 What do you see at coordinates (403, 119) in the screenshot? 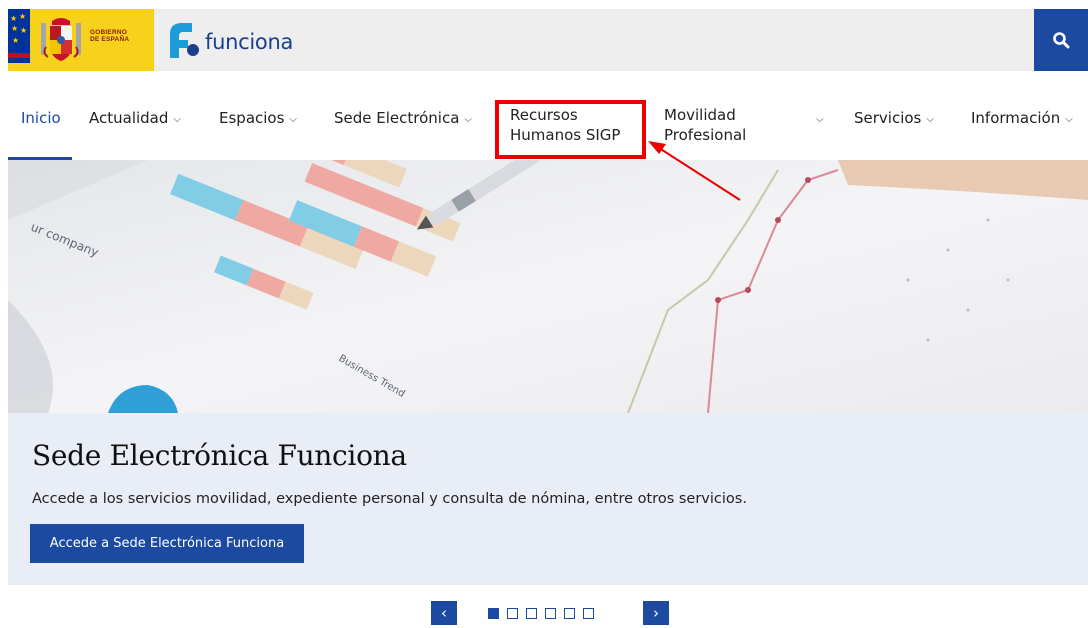
I see `nav-item-sede-electronica: Sede Electrónica ⌵` at bounding box center [403, 119].